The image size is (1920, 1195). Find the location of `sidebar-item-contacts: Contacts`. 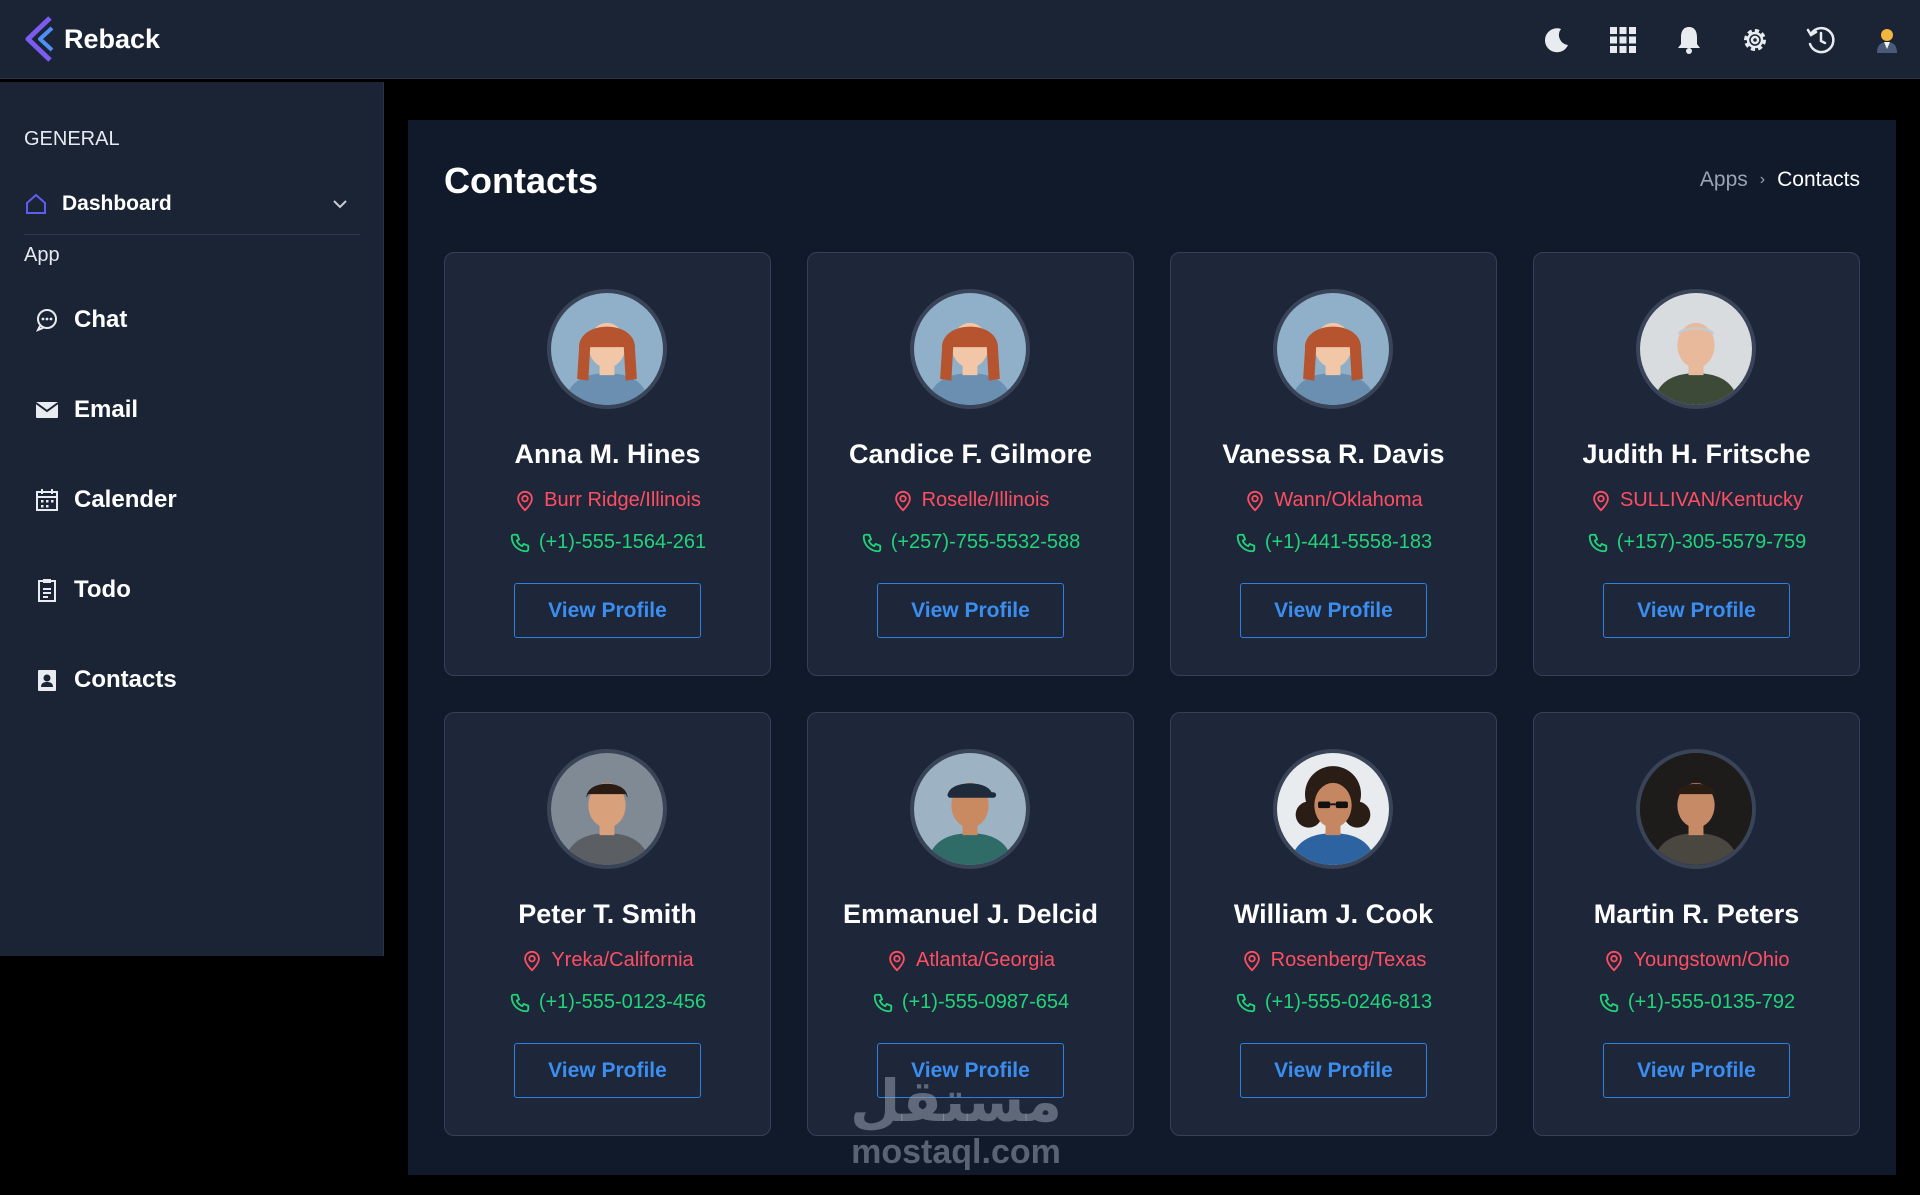

sidebar-item-contacts: Contacts is located at coordinates (194, 680).